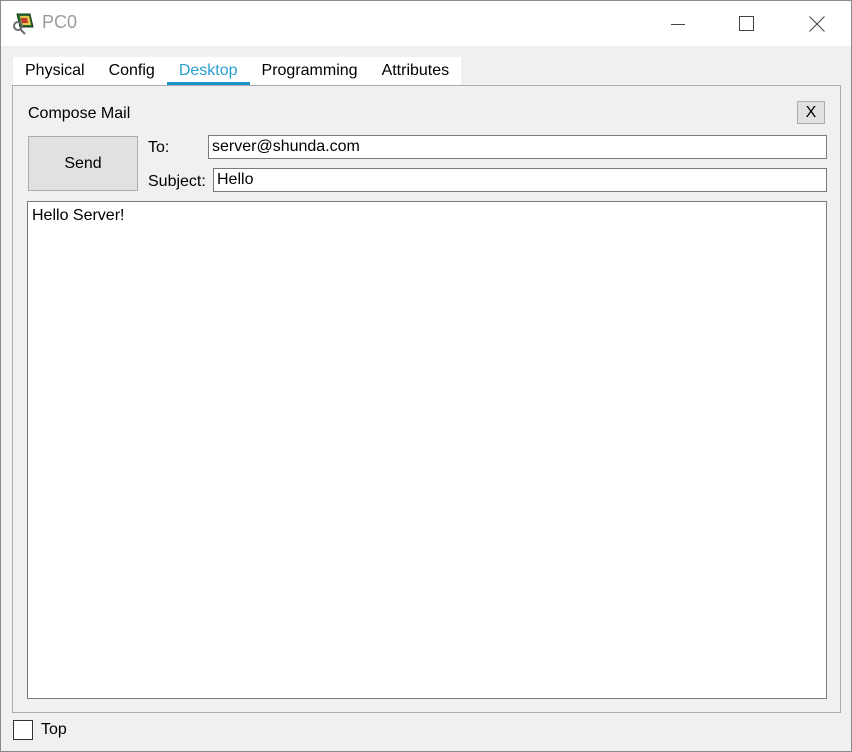 Image resolution: width=852 pixels, height=752 pixels. What do you see at coordinates (159, 147) in the screenshot?
I see `to-label: To:` at bounding box center [159, 147].